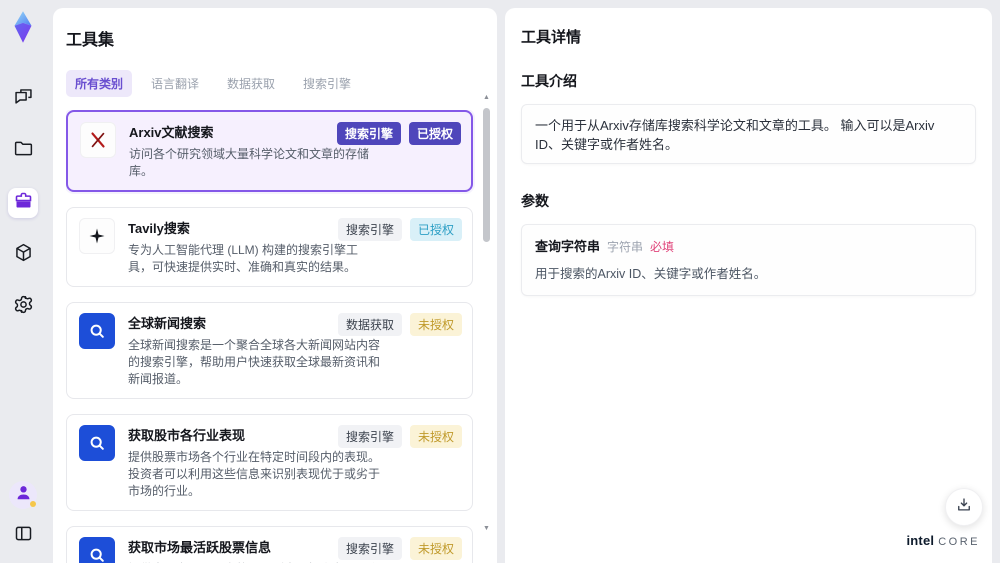  Describe the element at coordinates (97, 236) in the screenshot. I see `sparkle-icon` at that location.